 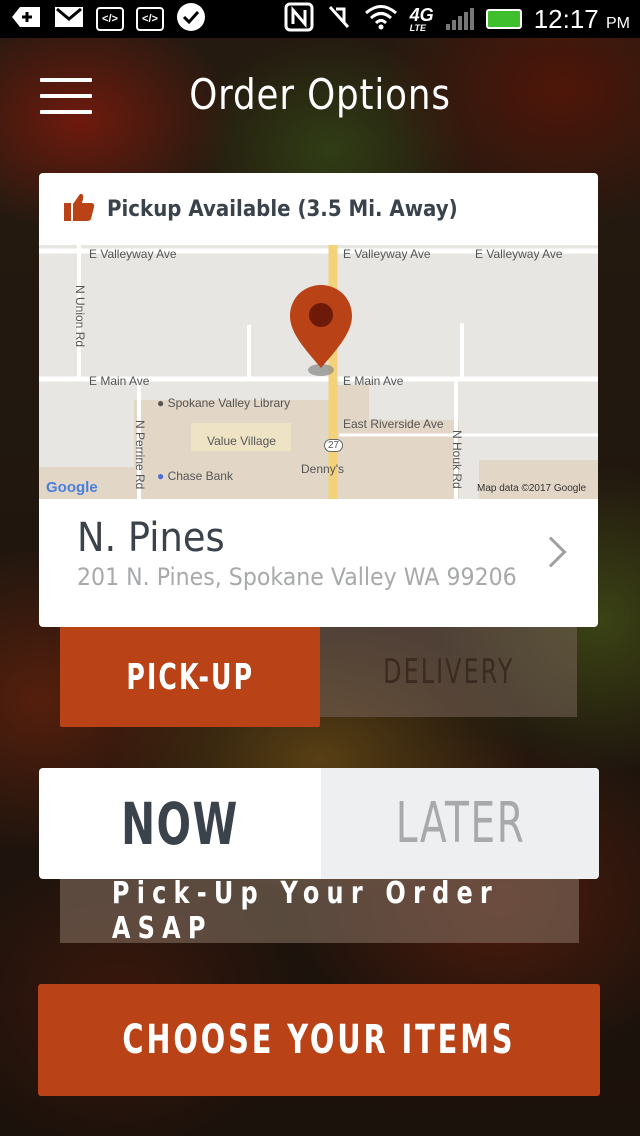 I want to click on page-title: Order Options, so click(x=320, y=94).